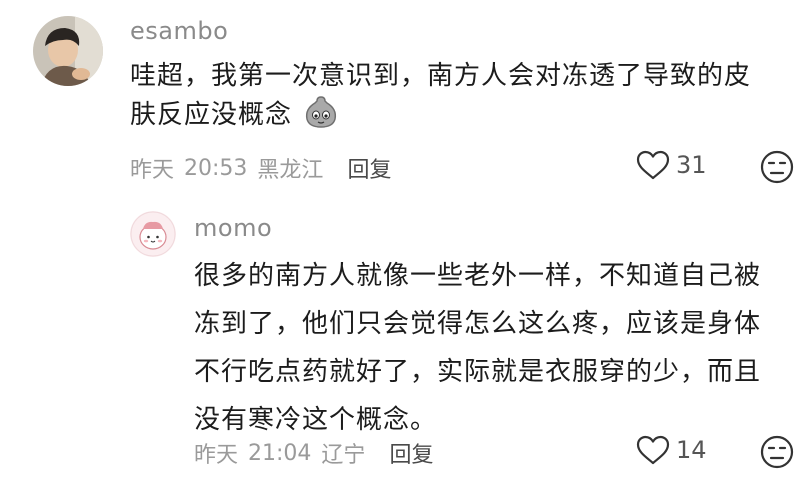 The width and height of the screenshot is (796, 486). What do you see at coordinates (450, 98) in the screenshot?
I see `comment-text: 哇超，我第一次意识到，南方人会对冻透了导致的皮 肤反应没概念` at bounding box center [450, 98].